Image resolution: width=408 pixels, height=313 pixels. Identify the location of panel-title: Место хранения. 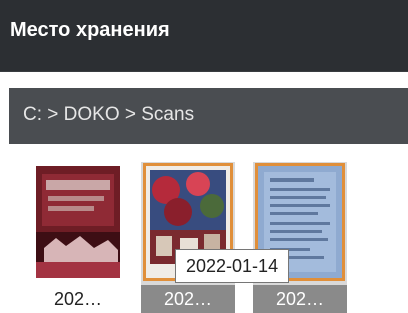
(90, 30).